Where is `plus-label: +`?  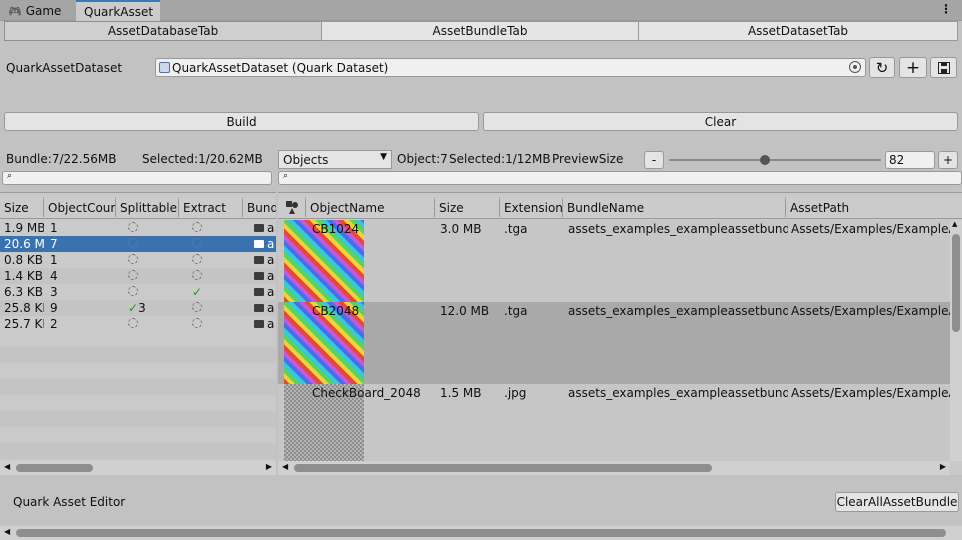 plus-label: + is located at coordinates (948, 160).